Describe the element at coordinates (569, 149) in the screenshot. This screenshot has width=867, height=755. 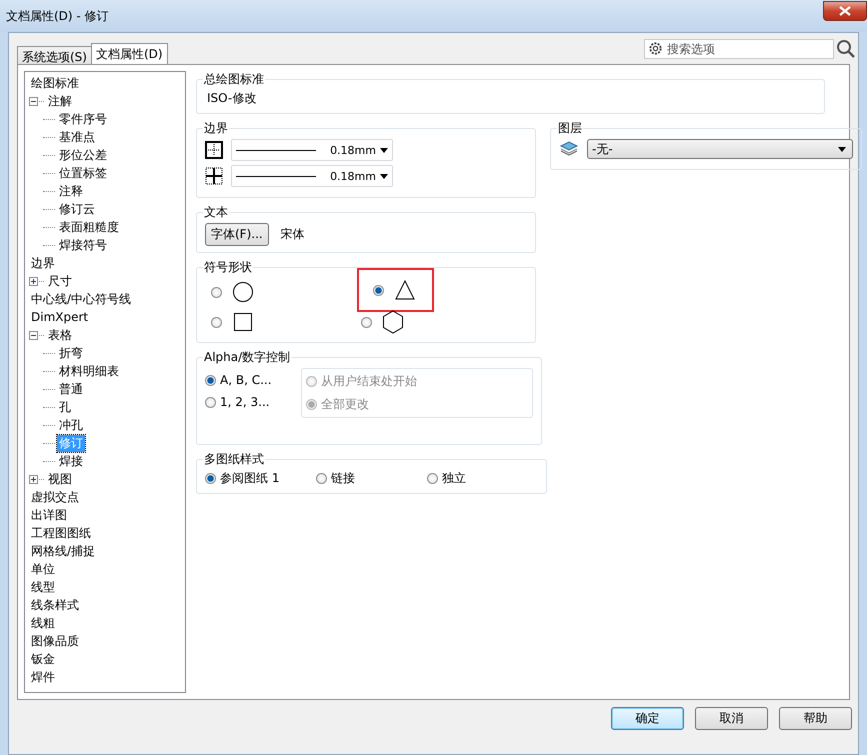
I see `layers-icon` at that location.